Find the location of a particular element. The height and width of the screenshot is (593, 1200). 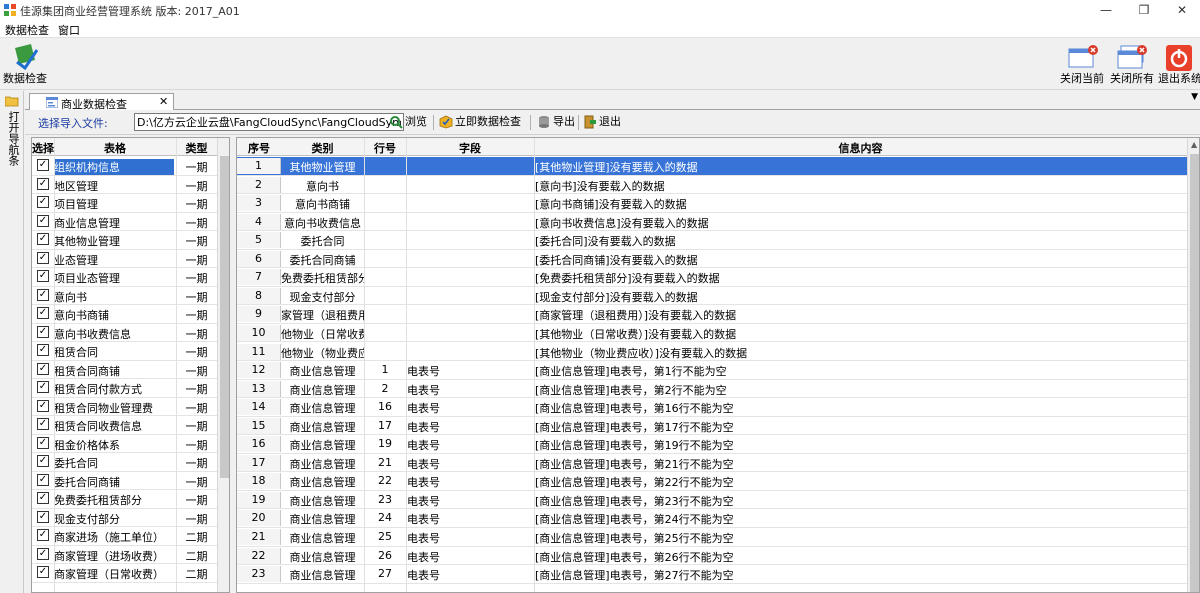

table-row: 8 现金支付部分 [现金支付部分]没有要载入的数据 is located at coordinates (712, 296).